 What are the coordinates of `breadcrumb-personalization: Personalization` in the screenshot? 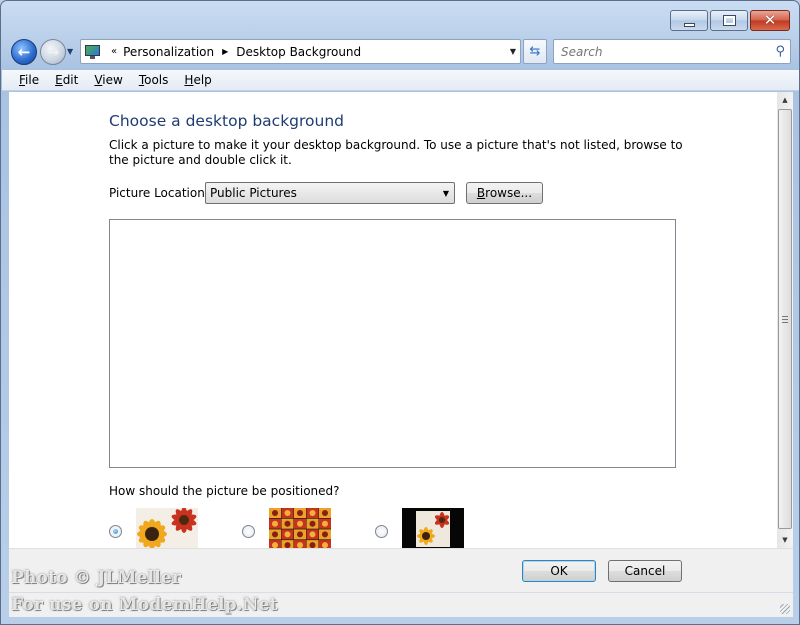 It's located at (168, 52).